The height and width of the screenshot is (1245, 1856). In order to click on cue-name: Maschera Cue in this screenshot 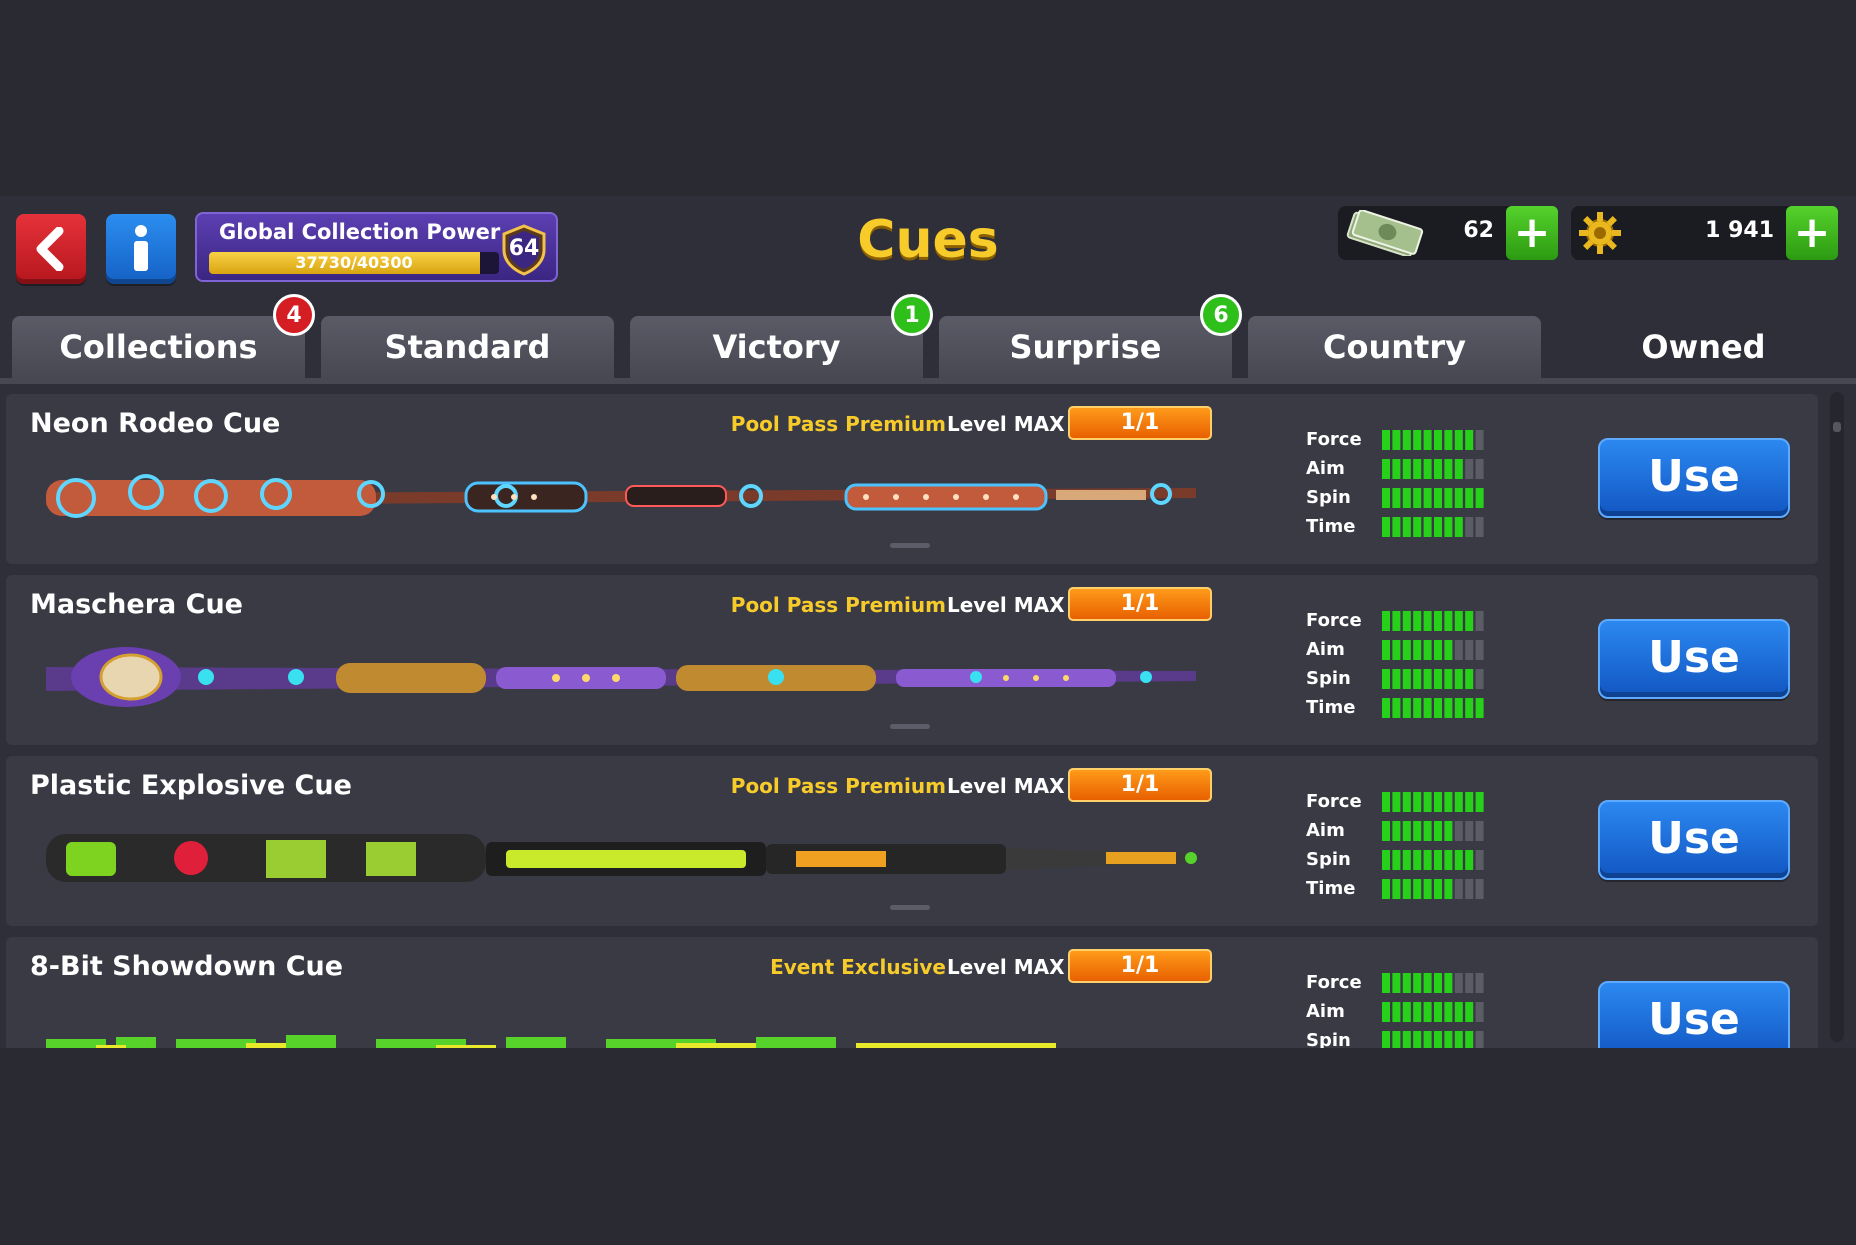, I will do `click(136, 604)`.